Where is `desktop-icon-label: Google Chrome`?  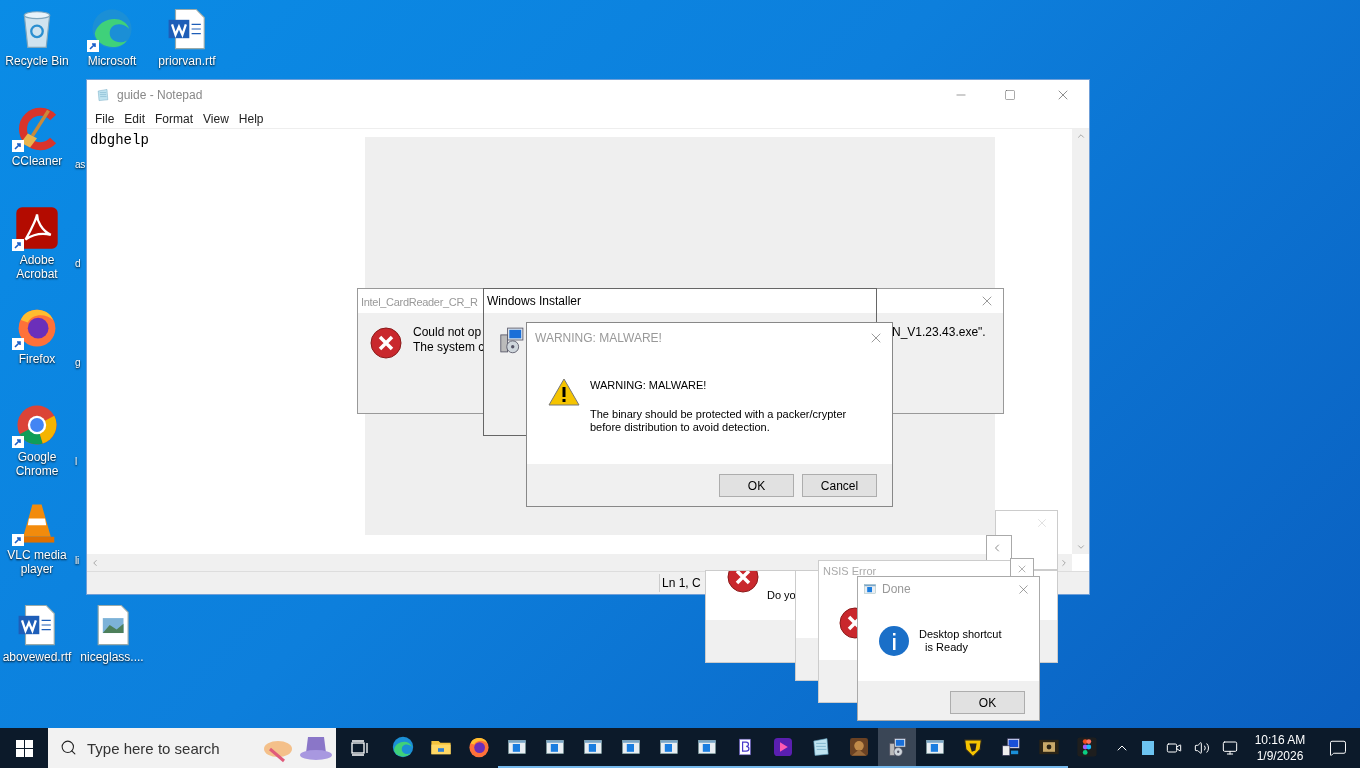 desktop-icon-label: Google Chrome is located at coordinates (37, 464).